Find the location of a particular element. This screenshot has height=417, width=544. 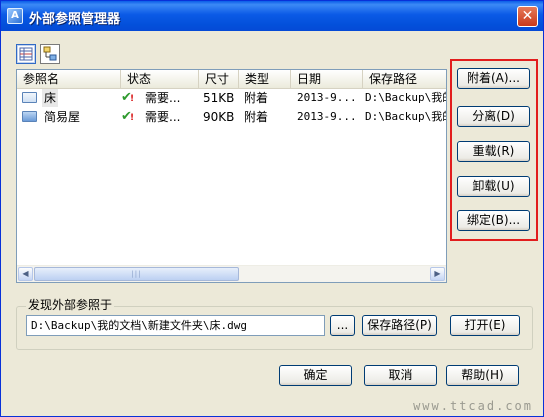

column-header-type: 类型 is located at coordinates (265, 79).